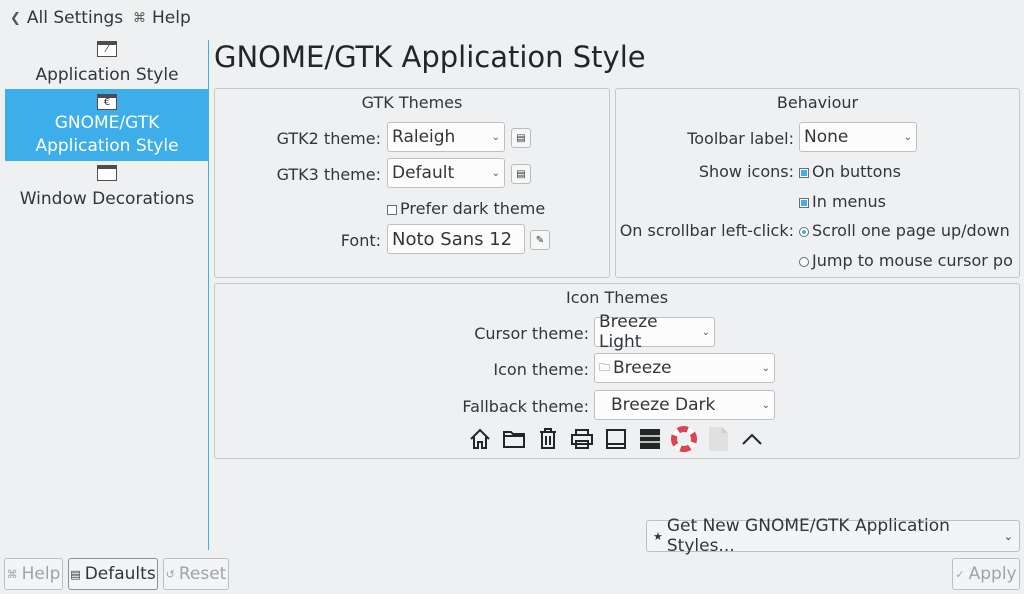  Describe the element at coordinates (423, 173) in the screenshot. I see `gtk3-theme-value: Default` at that location.